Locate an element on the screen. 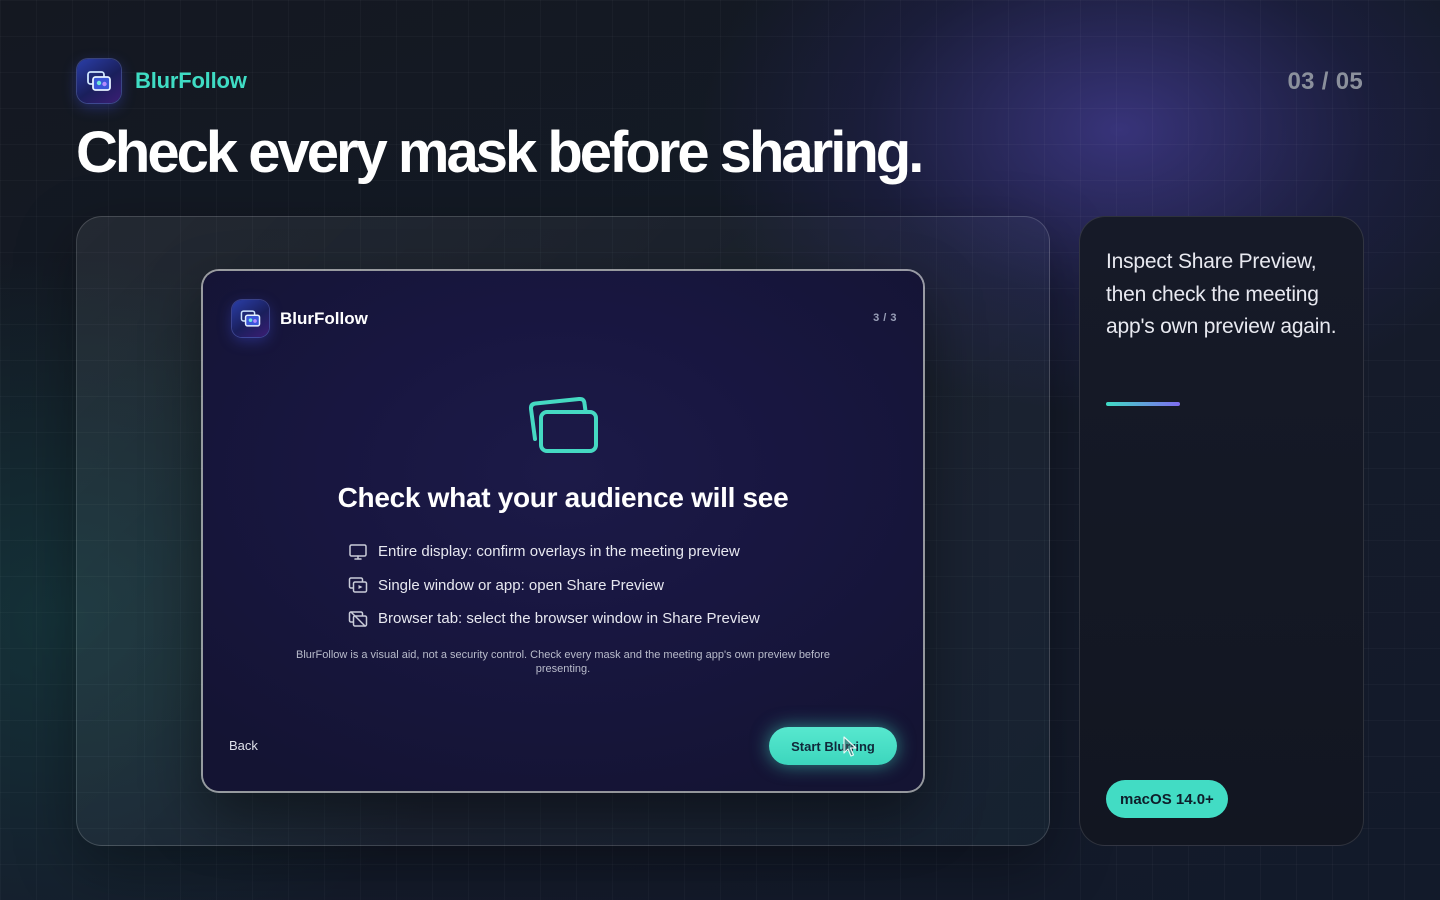  start-blurring-button: Start Blurring is located at coordinates (833, 746).